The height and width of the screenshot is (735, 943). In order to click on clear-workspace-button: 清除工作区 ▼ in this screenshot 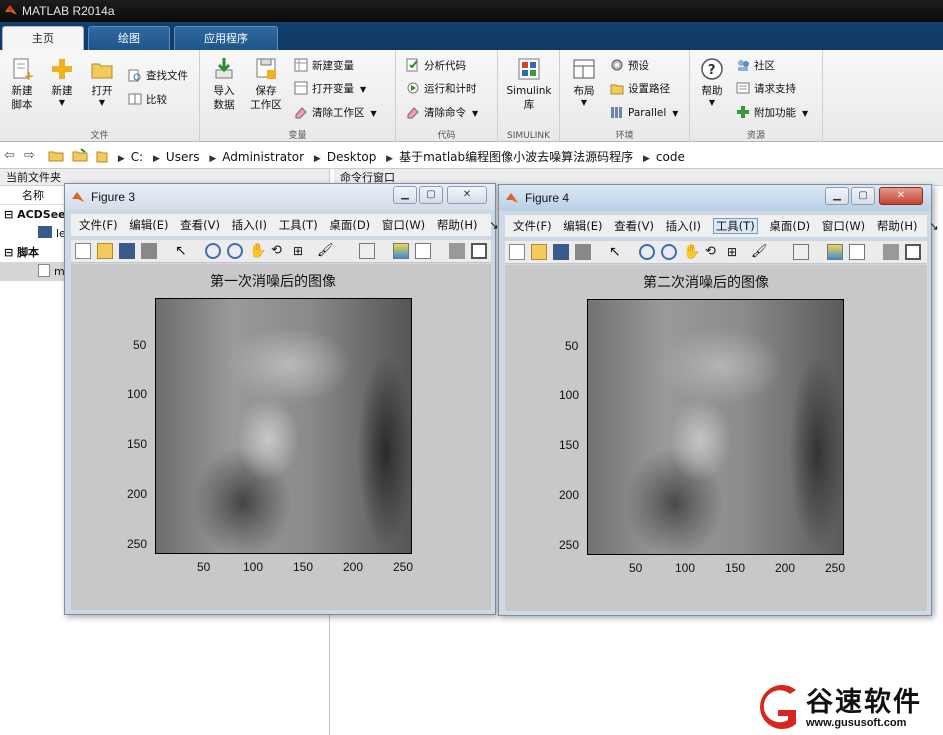, I will do `click(335, 113)`.